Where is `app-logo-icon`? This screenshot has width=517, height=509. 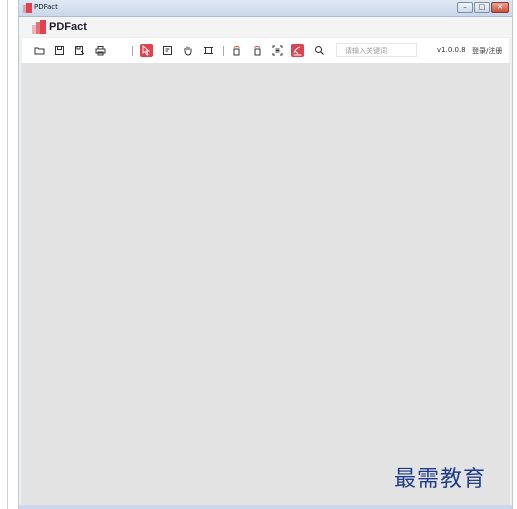 app-logo-icon is located at coordinates (27, 8).